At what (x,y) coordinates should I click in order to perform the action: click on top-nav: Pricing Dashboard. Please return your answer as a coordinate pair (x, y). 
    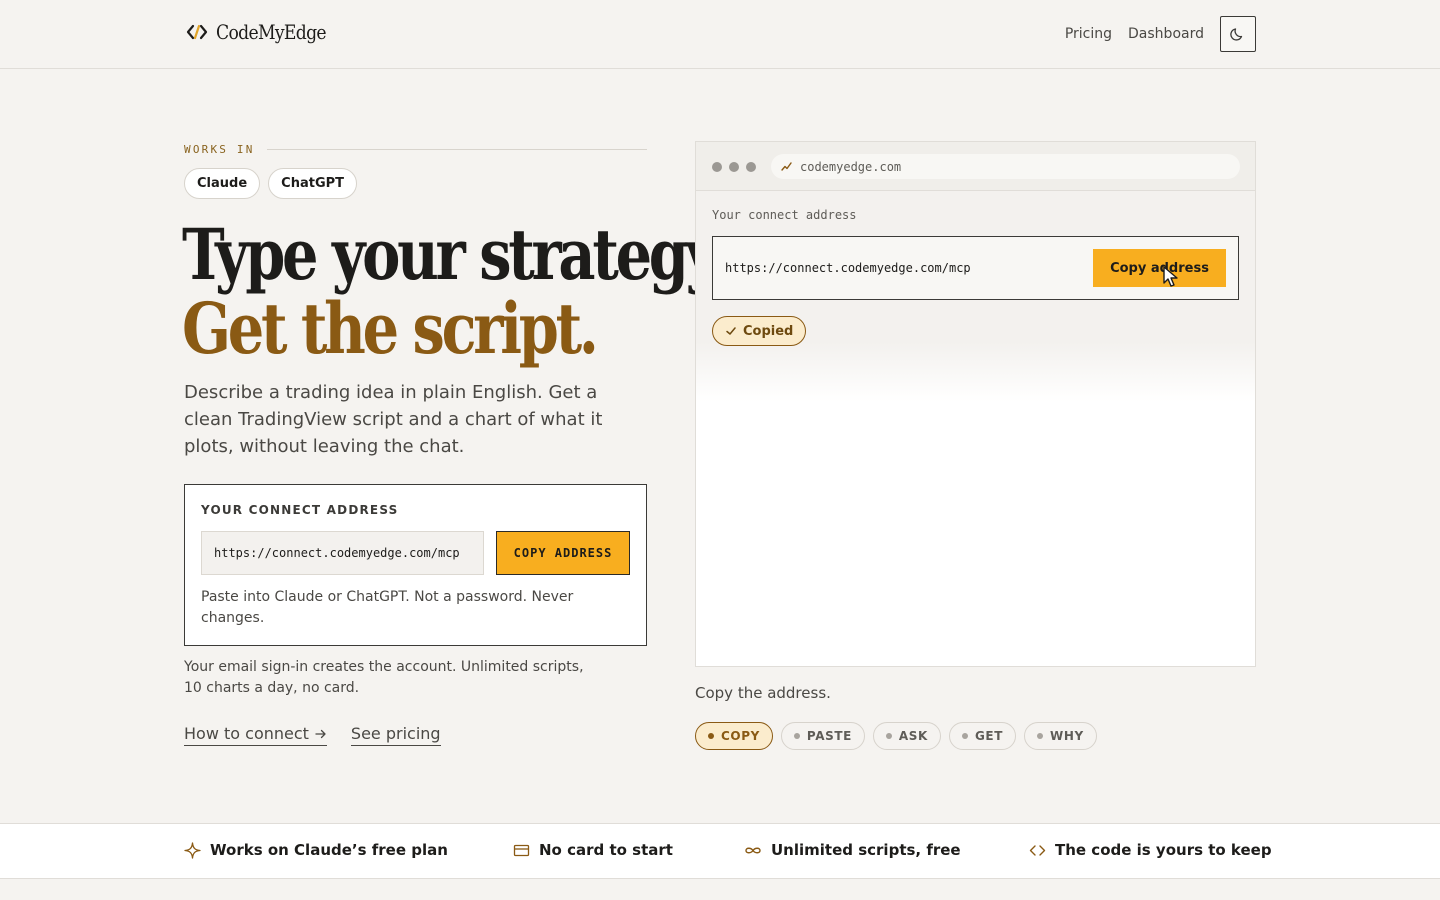
    Looking at the image, I should click on (1160, 34).